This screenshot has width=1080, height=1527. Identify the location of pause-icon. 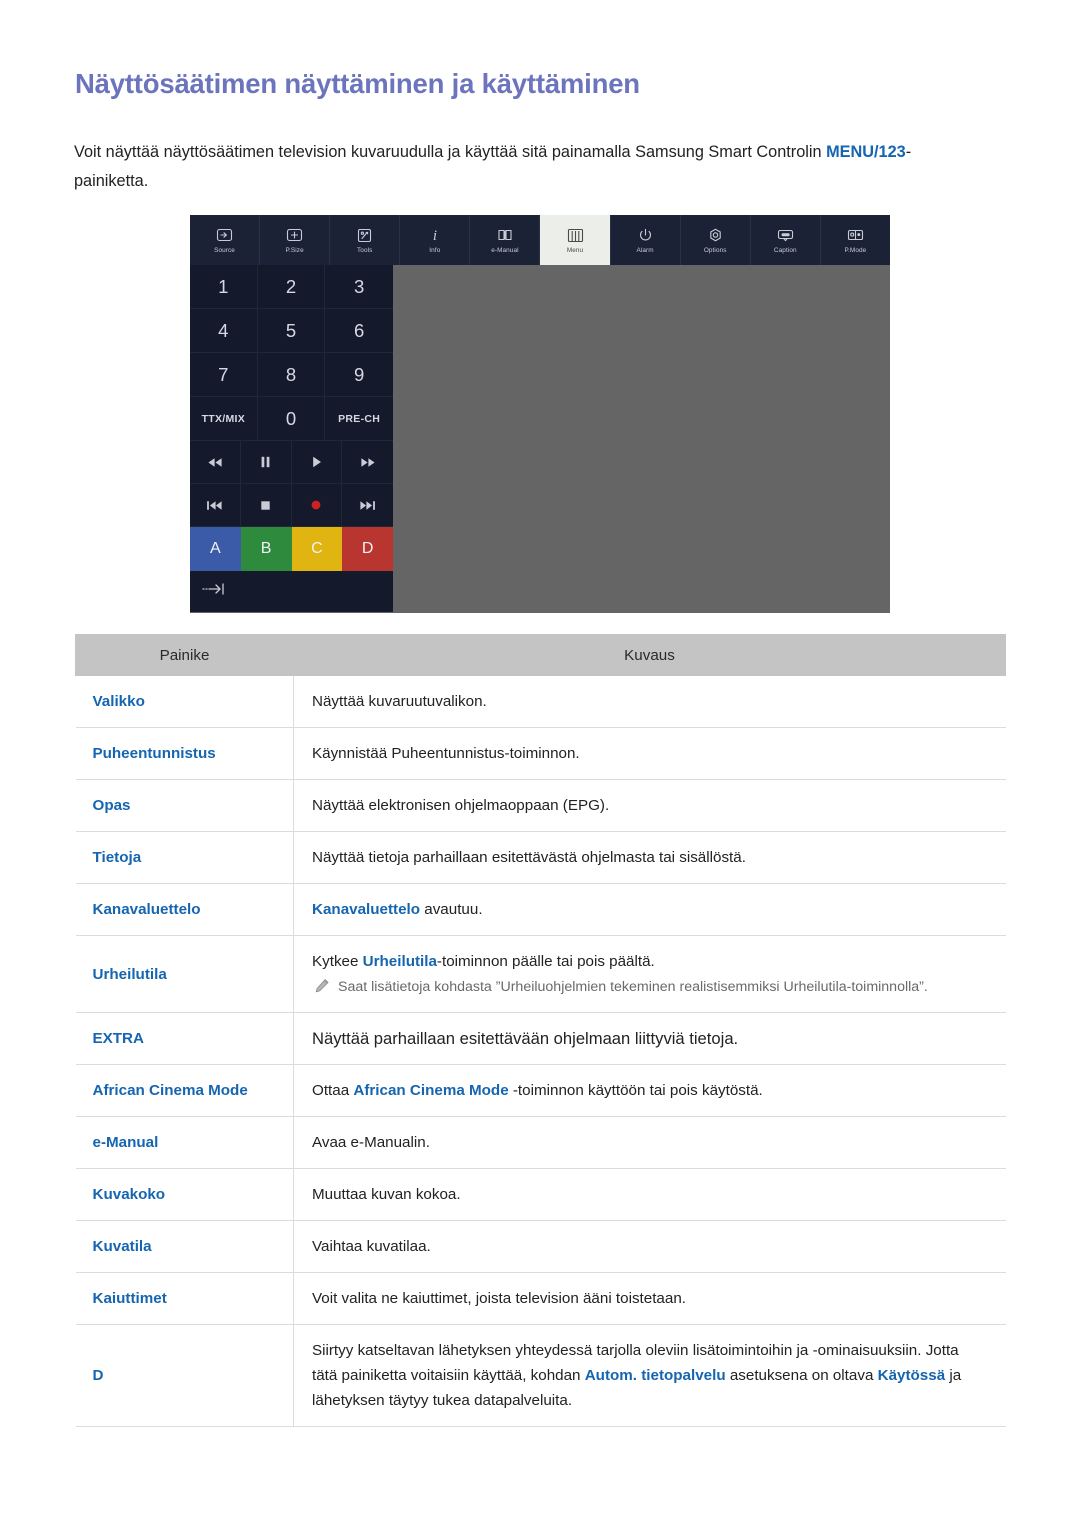
(266, 462).